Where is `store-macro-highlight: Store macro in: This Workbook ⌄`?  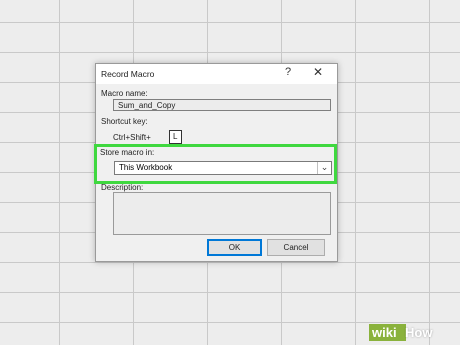
store-macro-highlight: Store macro in: This Workbook ⌄ is located at coordinates (215, 164).